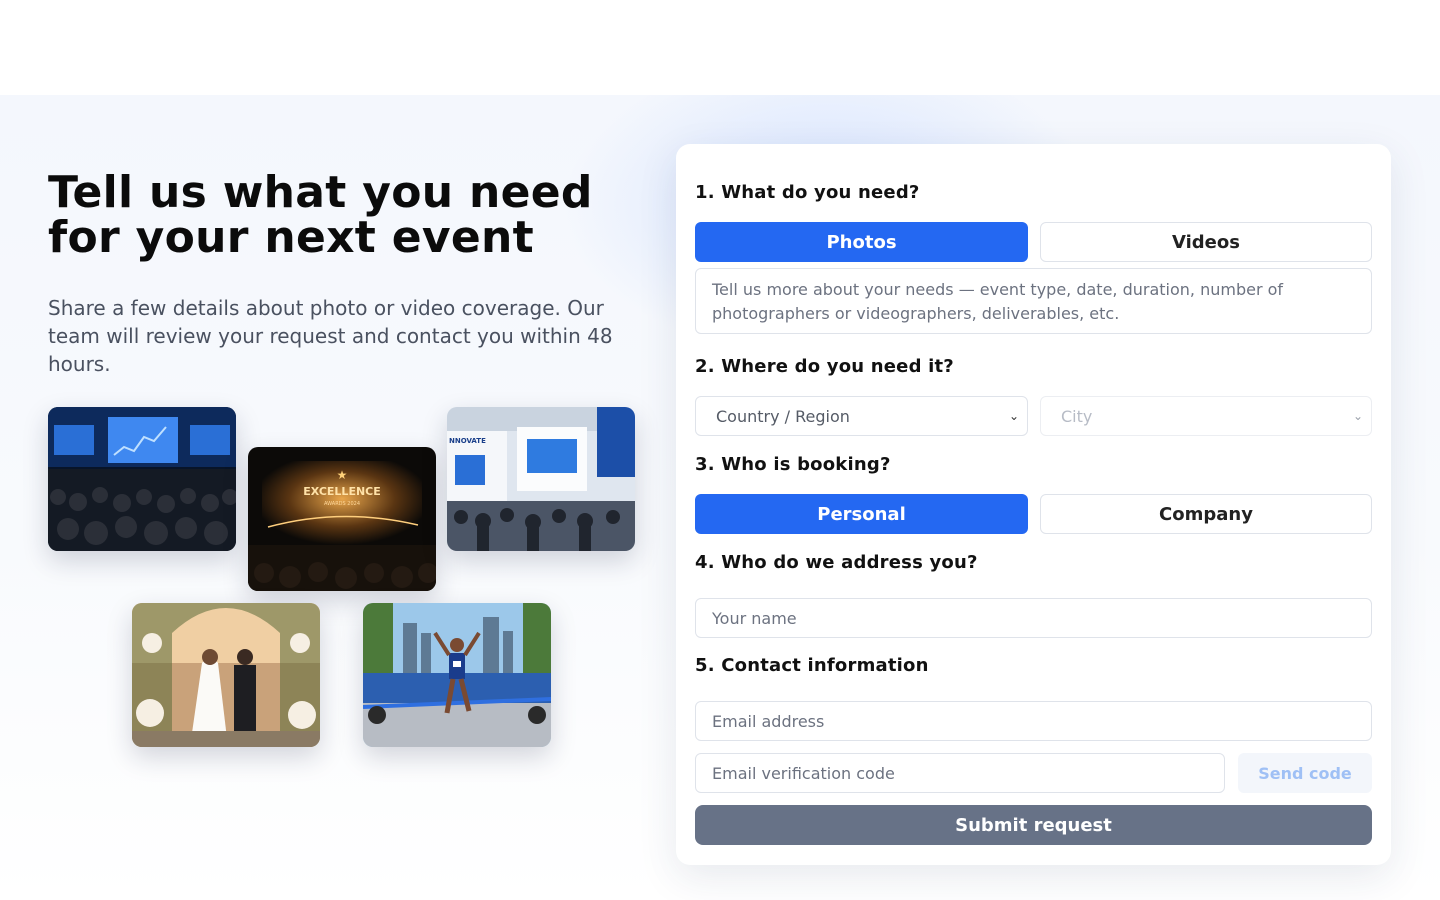 Image resolution: width=1440 pixels, height=900 pixels. Describe the element at coordinates (1077, 416) in the screenshot. I see `city-select-value: City` at that location.